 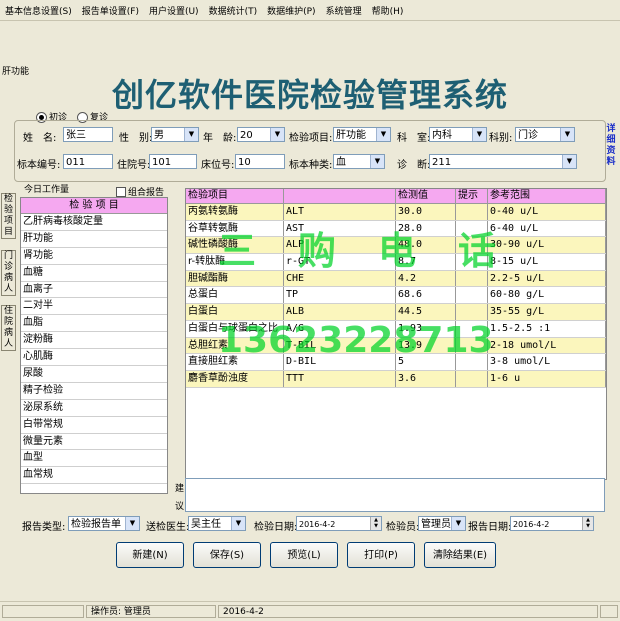 I want to click on cell-value: 28.0, so click(x=426, y=228).